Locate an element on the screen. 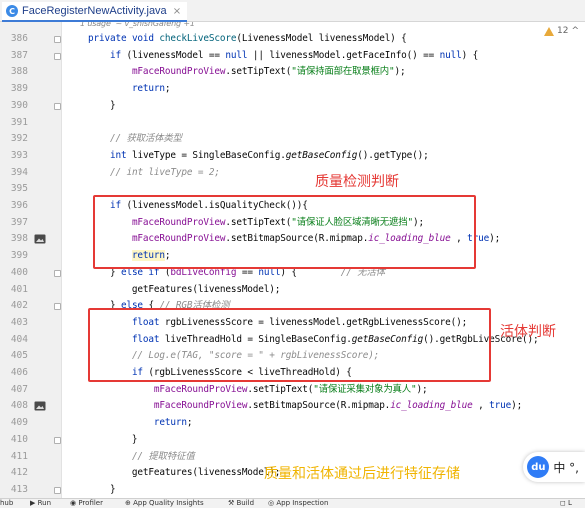  code-token: .setTipText( is located at coordinates (258, 72).